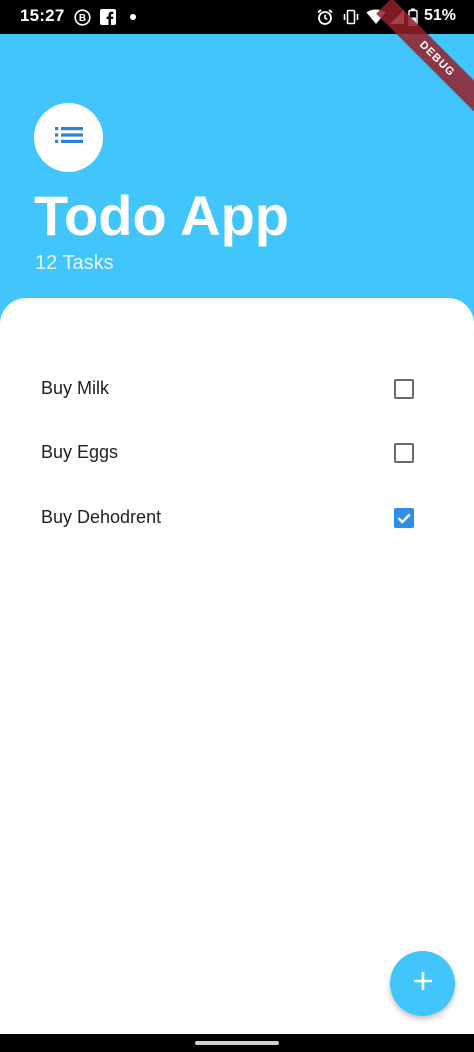 This screenshot has height=1052, width=474. Describe the element at coordinates (42, 15) in the screenshot. I see `status-time: 15:27` at that location.